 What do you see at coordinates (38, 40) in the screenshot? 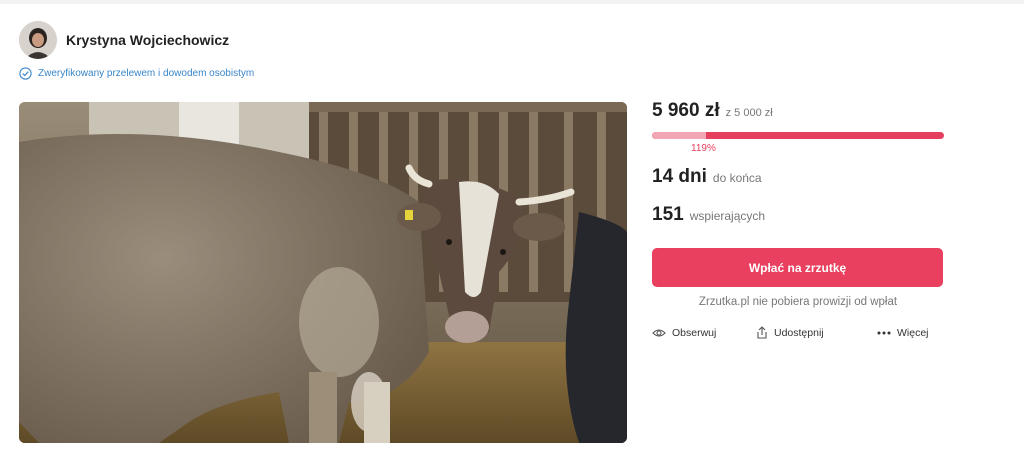
I see `avatar` at bounding box center [38, 40].